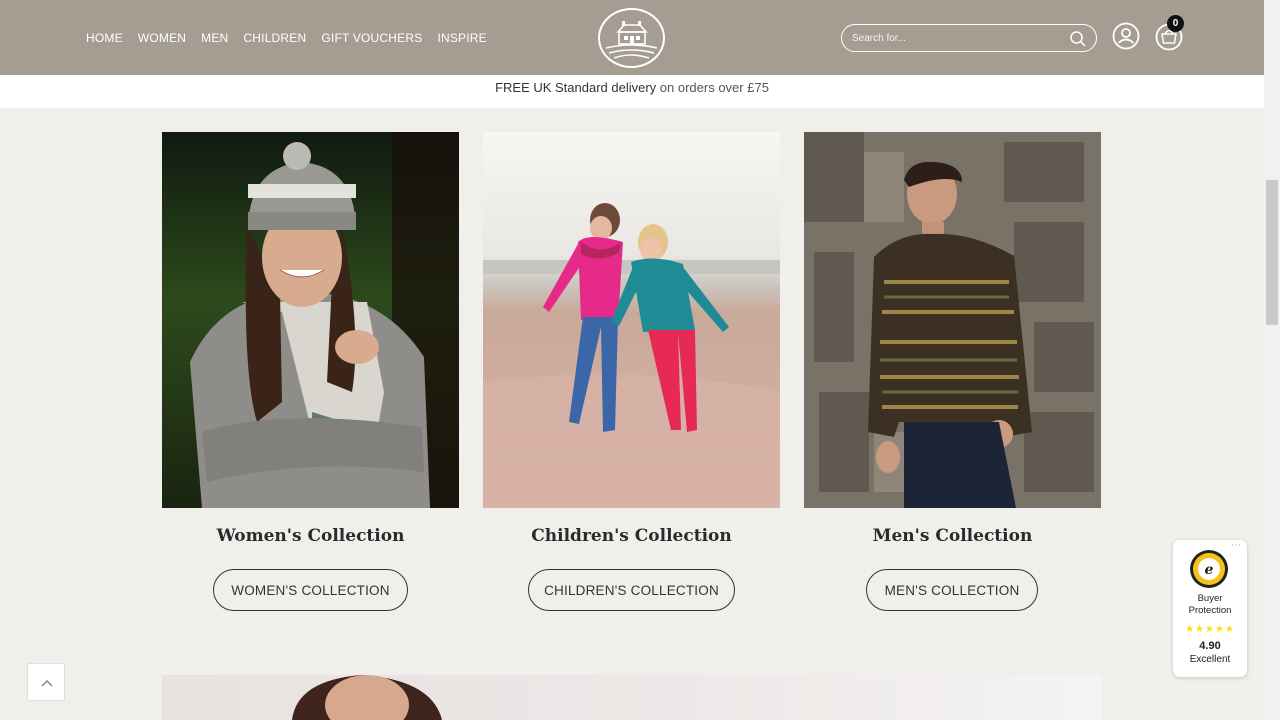 Image resolution: width=1280 pixels, height=720 pixels. Describe the element at coordinates (952, 590) in the screenshot. I see `men-collection-button: MEN'S COLLECTION` at that location.